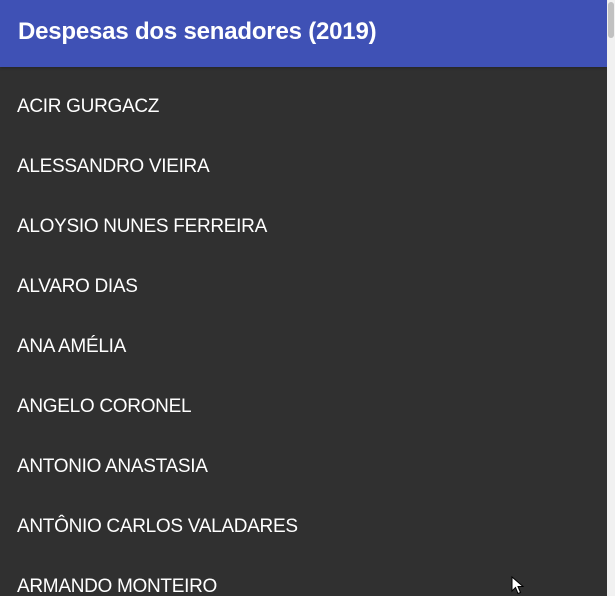  Describe the element at coordinates (197, 31) in the screenshot. I see `page-title: Despesas dos senadores (2019)` at that location.